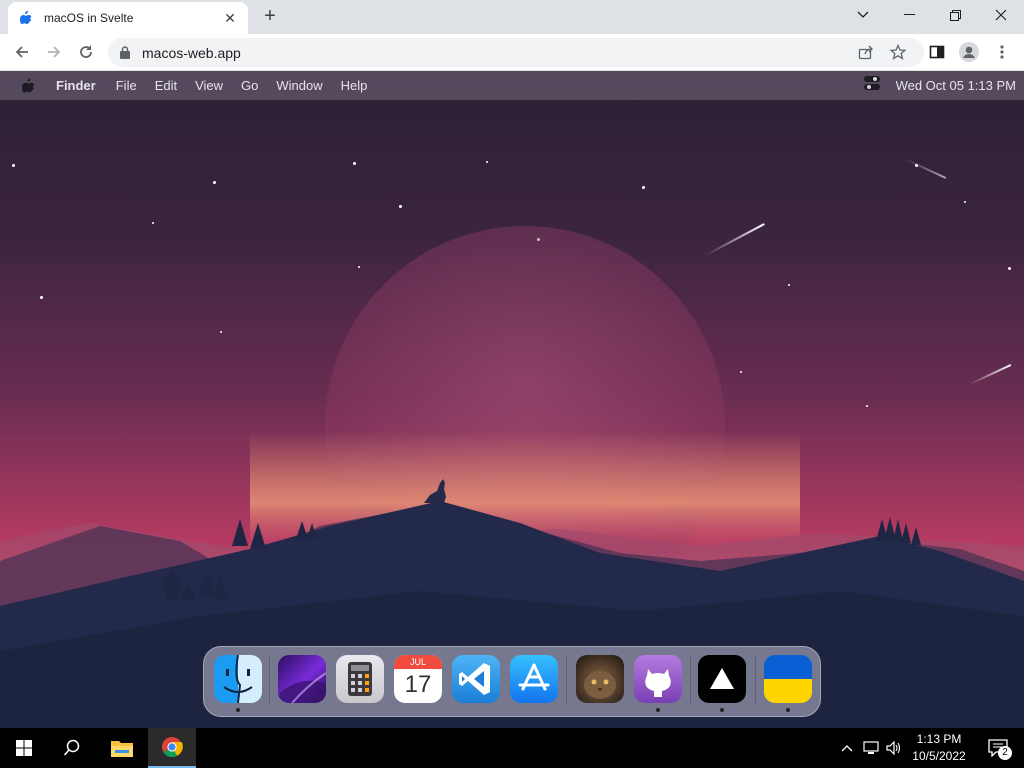  Describe the element at coordinates (863, 15) in the screenshot. I see `tab-search-icon` at that location.